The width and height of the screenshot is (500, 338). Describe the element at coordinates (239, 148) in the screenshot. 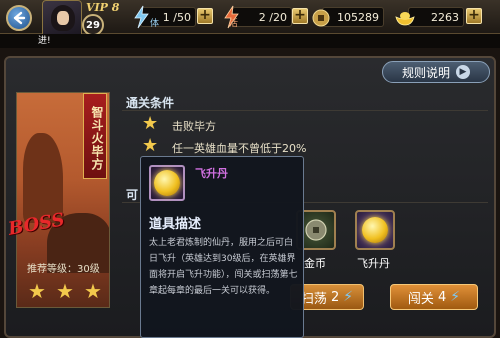

I see `condition-item: 任一英雄血量不曾低于20%` at that location.